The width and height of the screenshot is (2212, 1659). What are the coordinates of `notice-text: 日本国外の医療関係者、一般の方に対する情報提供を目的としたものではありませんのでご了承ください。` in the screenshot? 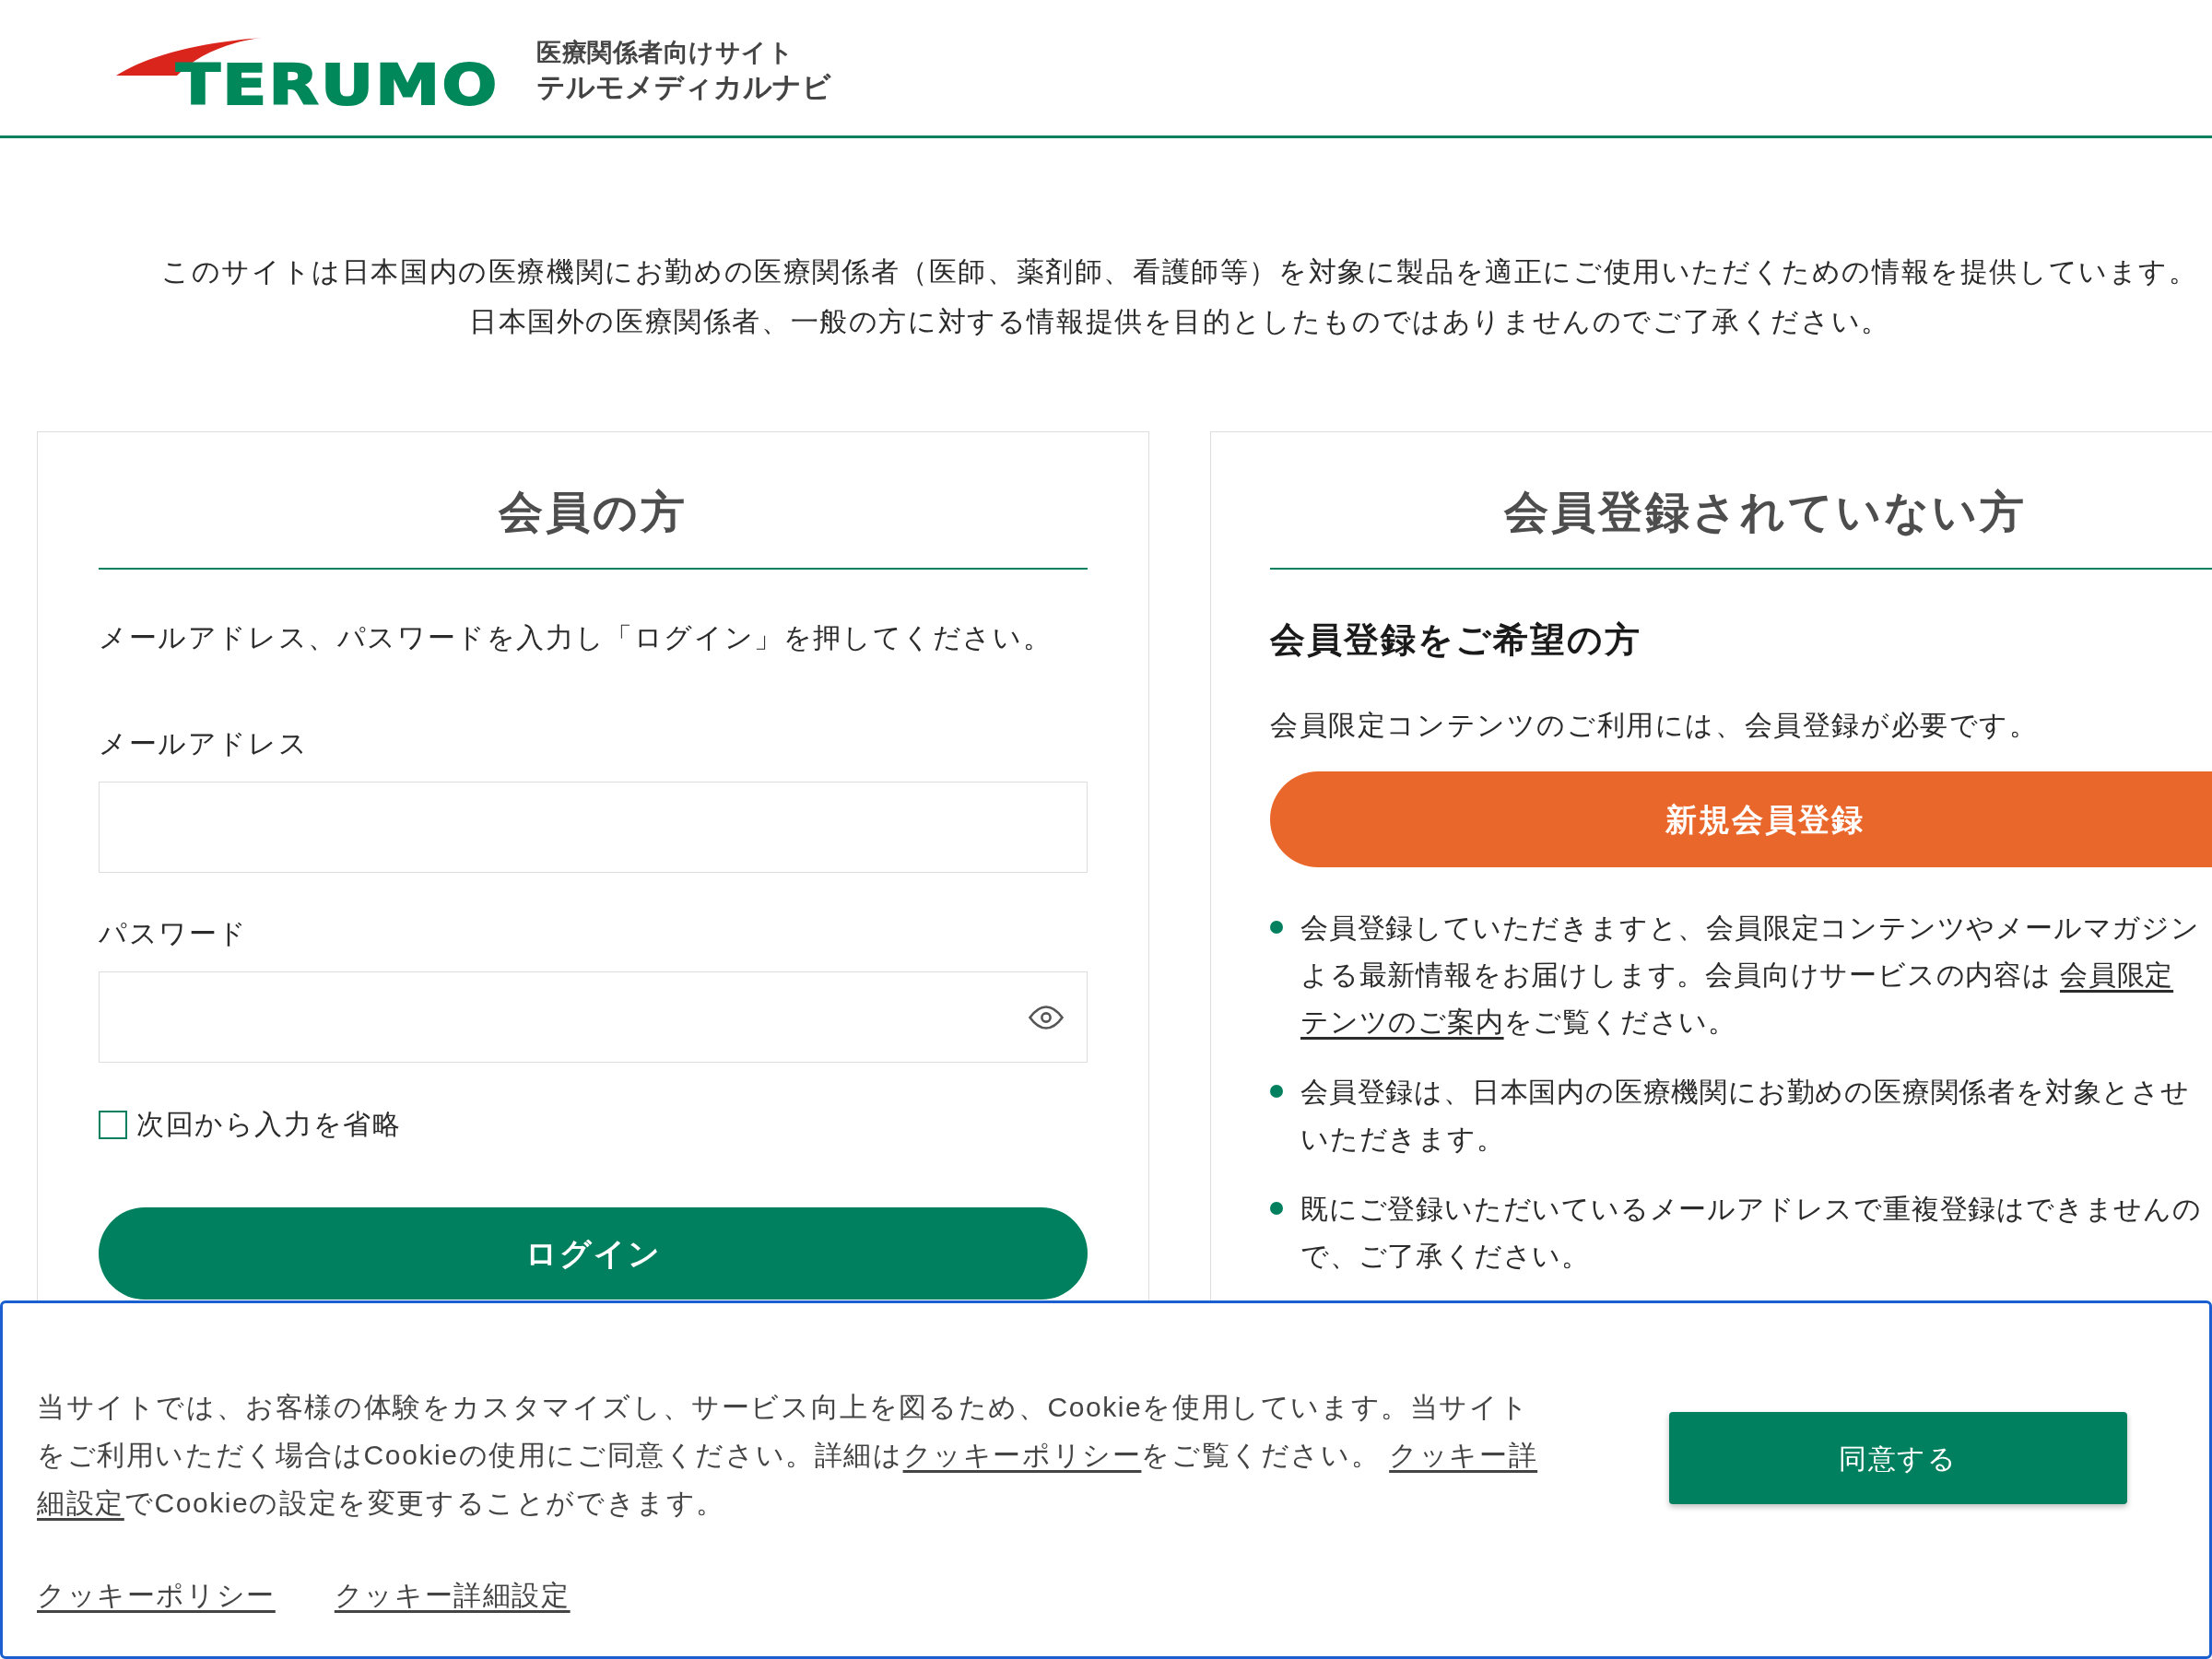 It's located at (1179, 321).